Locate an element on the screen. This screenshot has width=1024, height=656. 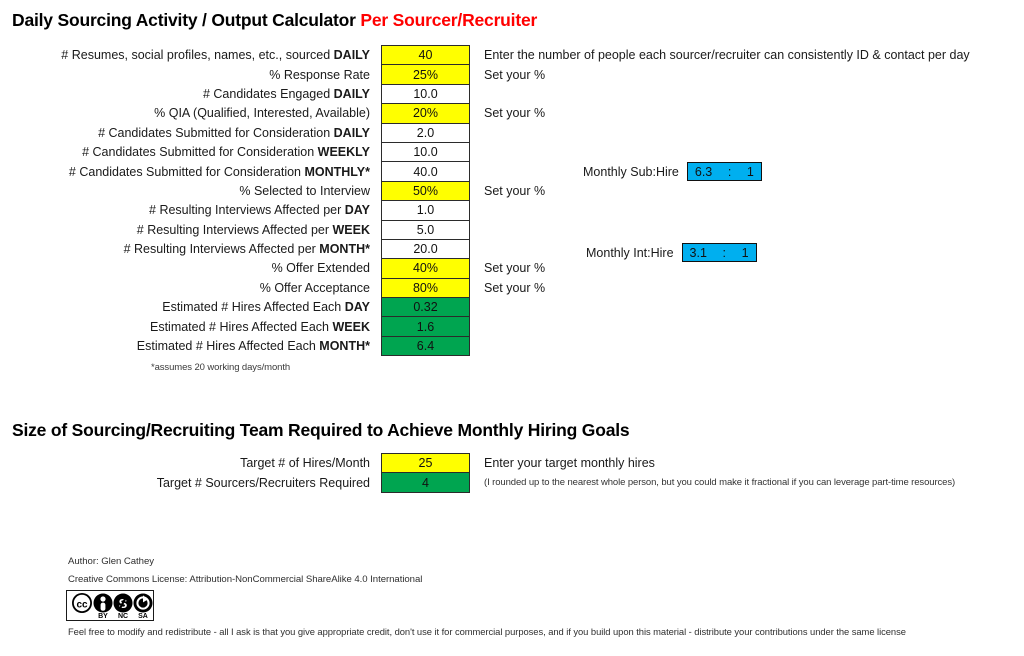
team-note: Enter your target monthly hires is located at coordinates (569, 463).